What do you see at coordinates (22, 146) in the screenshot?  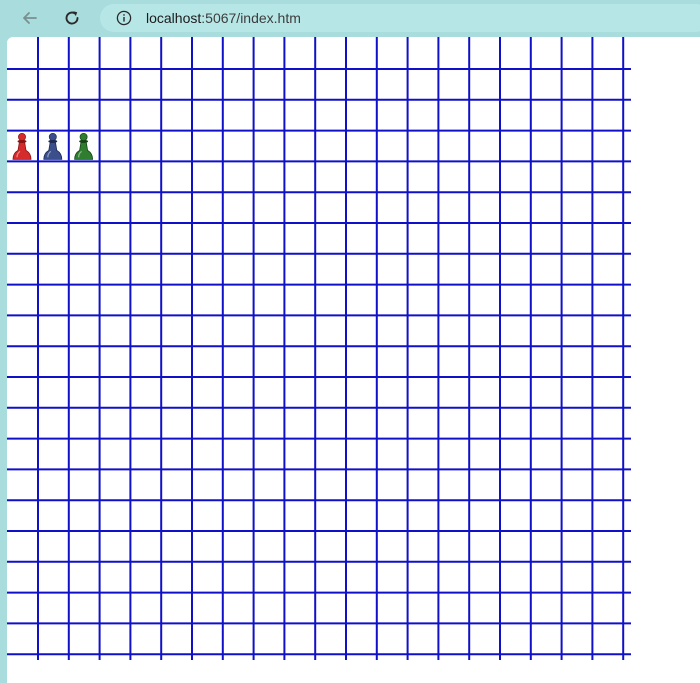 I see `red-pawn-icon` at bounding box center [22, 146].